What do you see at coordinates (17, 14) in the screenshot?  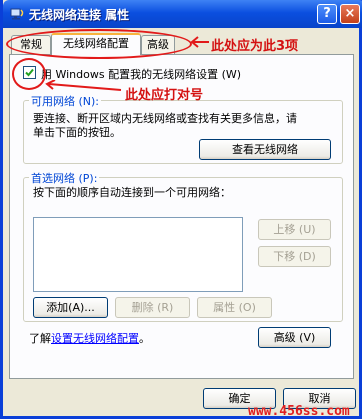 I see `network-icon` at bounding box center [17, 14].